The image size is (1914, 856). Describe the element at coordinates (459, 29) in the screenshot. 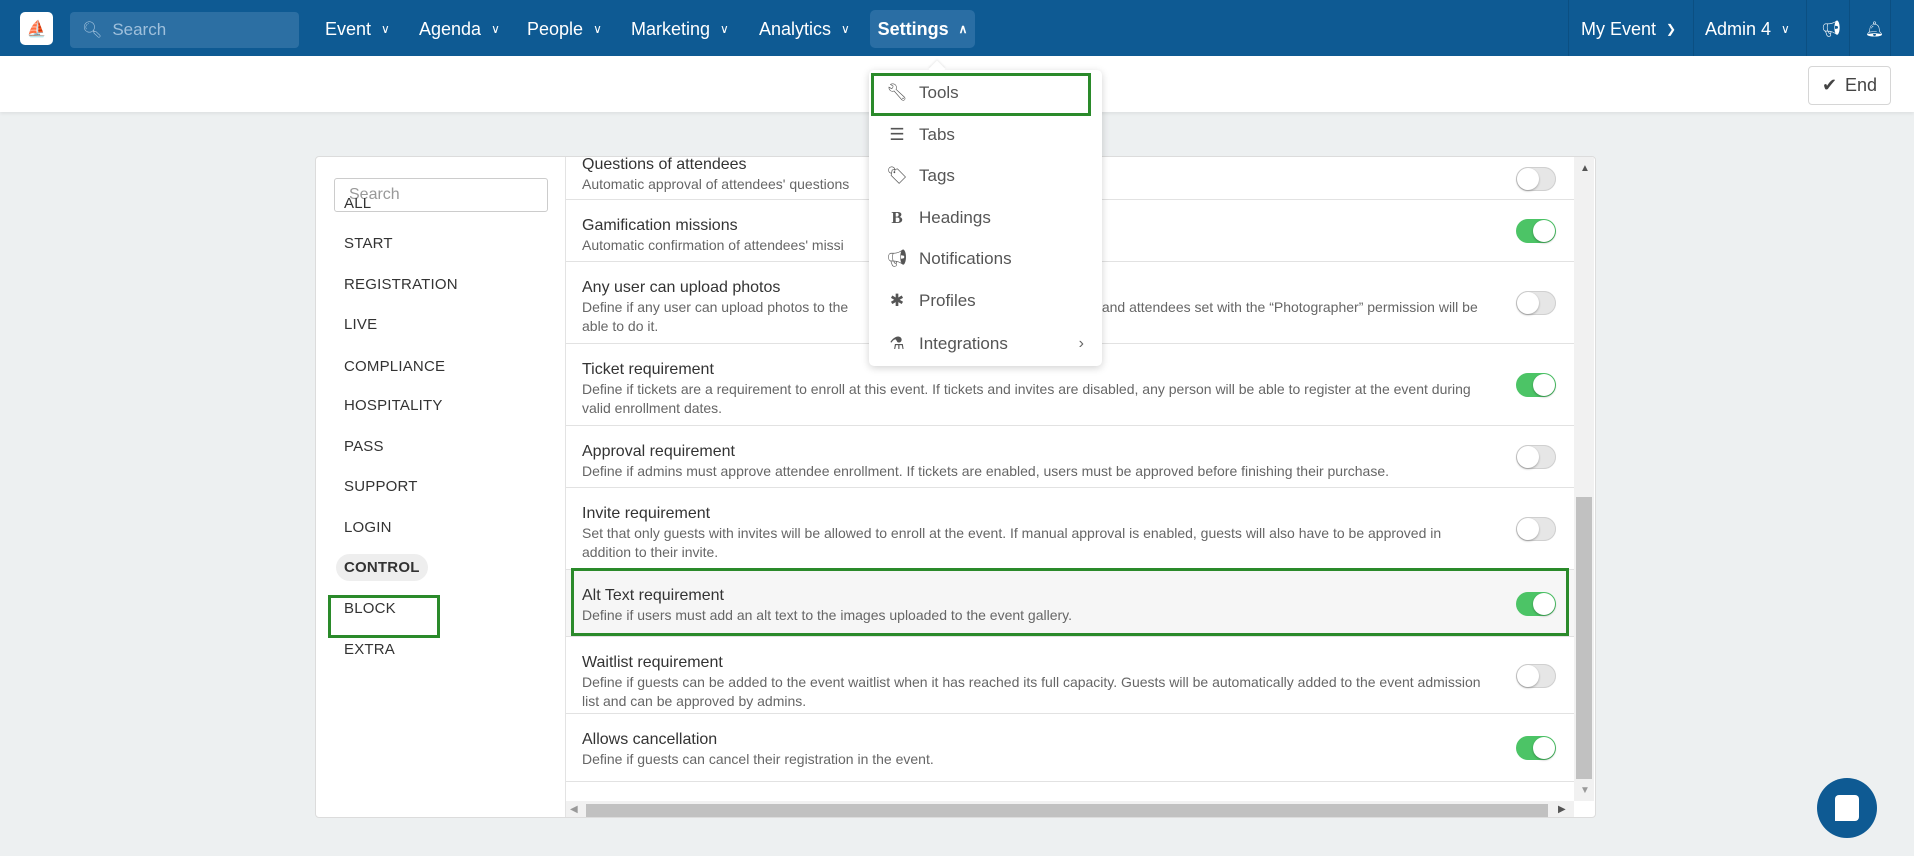

I see `nav-agenda: Agenda ∨` at that location.